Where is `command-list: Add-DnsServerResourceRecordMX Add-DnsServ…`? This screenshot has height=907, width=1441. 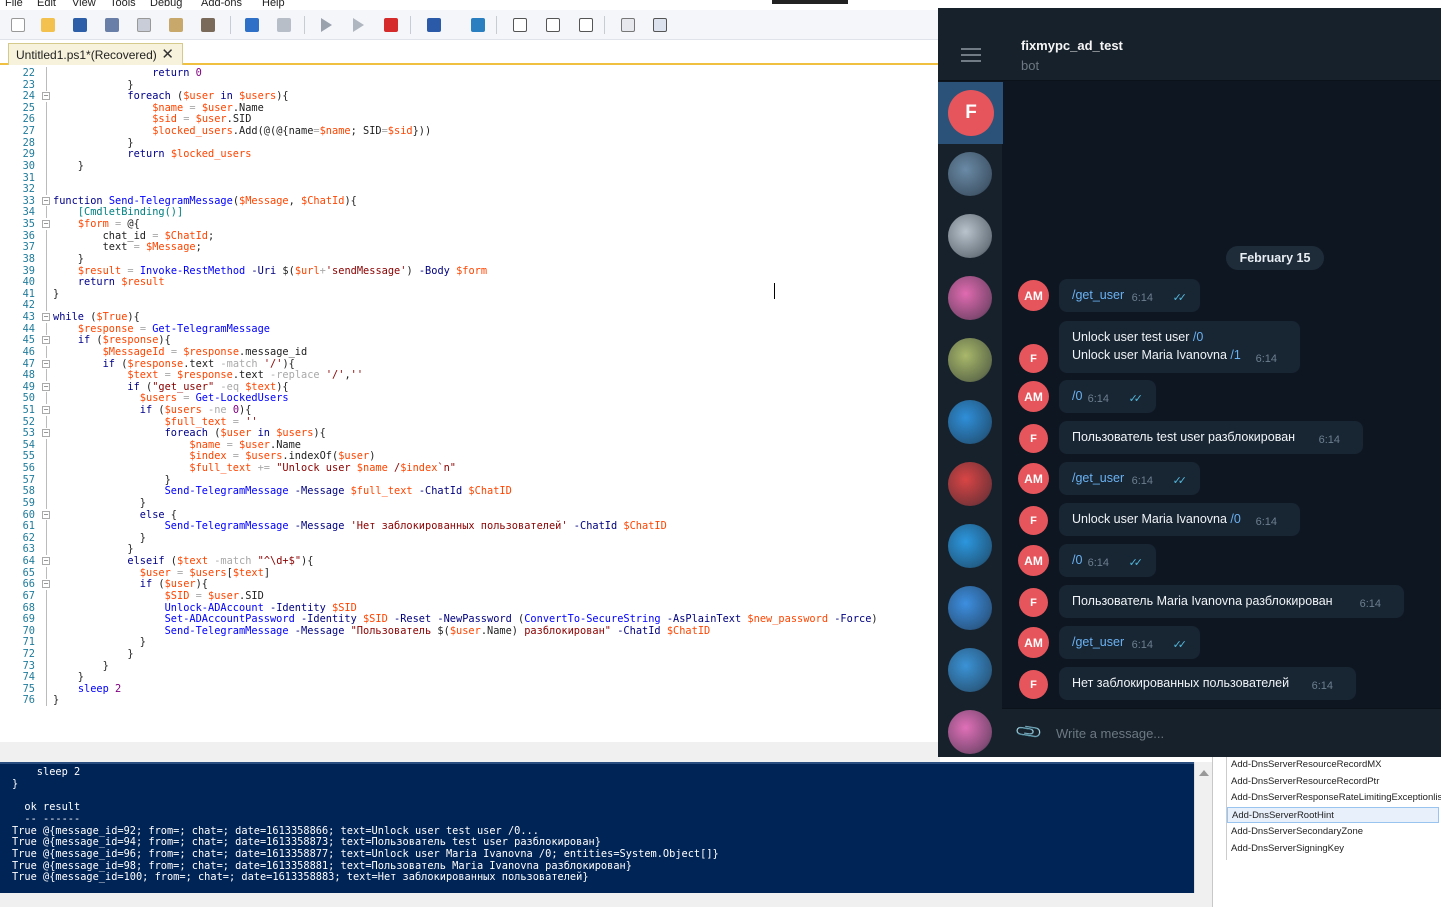
command-list: Add-DnsServerResourceRecordMX Add-DnsServ… is located at coordinates (1333, 808).